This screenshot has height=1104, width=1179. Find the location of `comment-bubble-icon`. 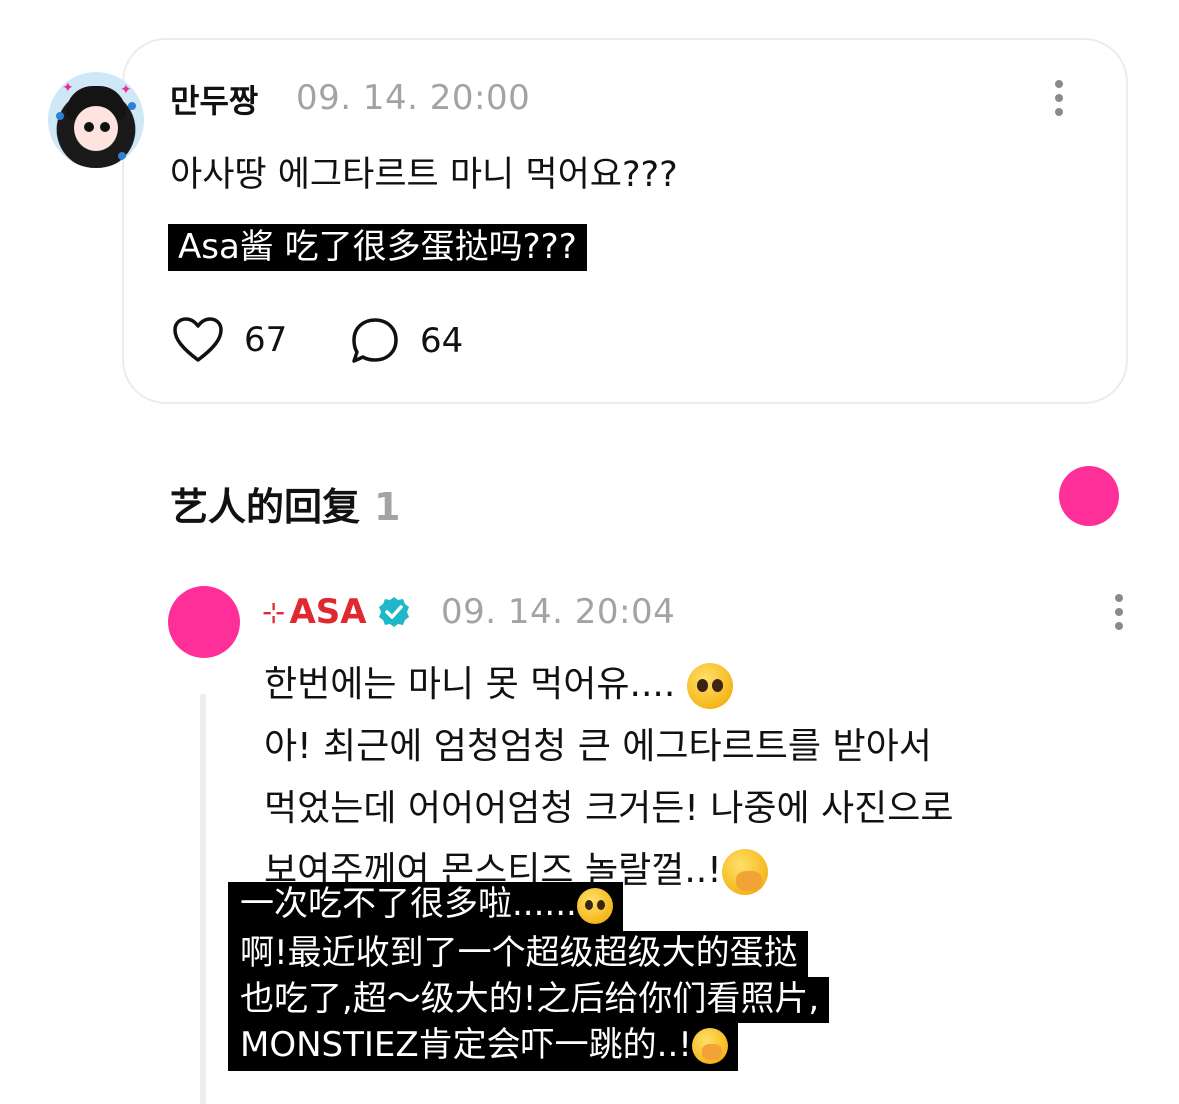

comment-bubble-icon is located at coordinates (375, 340).